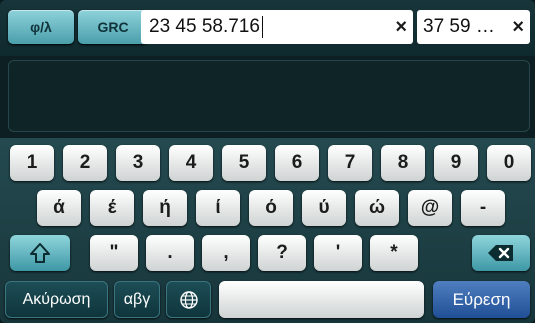 The image size is (535, 323). I want to click on clear-latitude-icon: ×, so click(518, 27).